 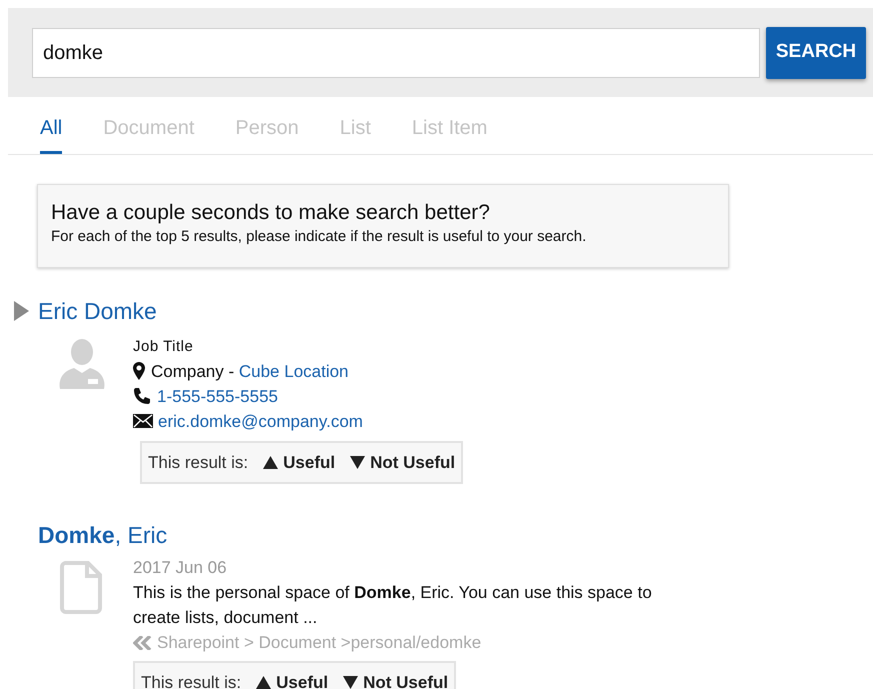 What do you see at coordinates (21, 311) in the screenshot?
I see `expand-triangle-icon` at bounding box center [21, 311].